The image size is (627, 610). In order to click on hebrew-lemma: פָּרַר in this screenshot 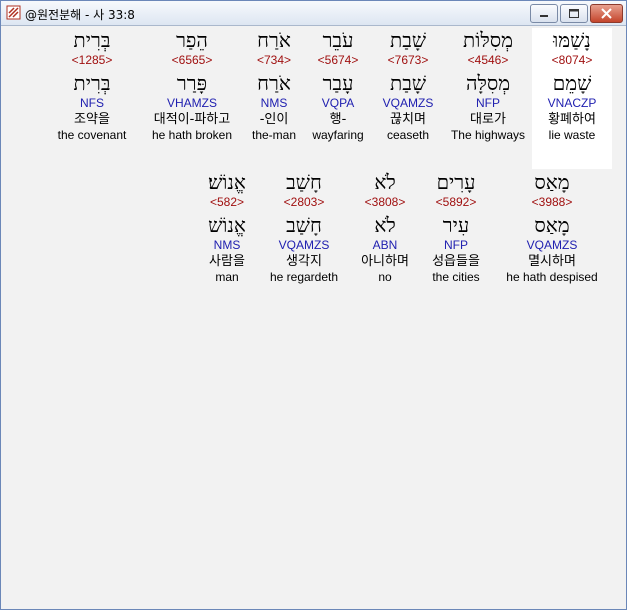, I will do `click(192, 83)`.